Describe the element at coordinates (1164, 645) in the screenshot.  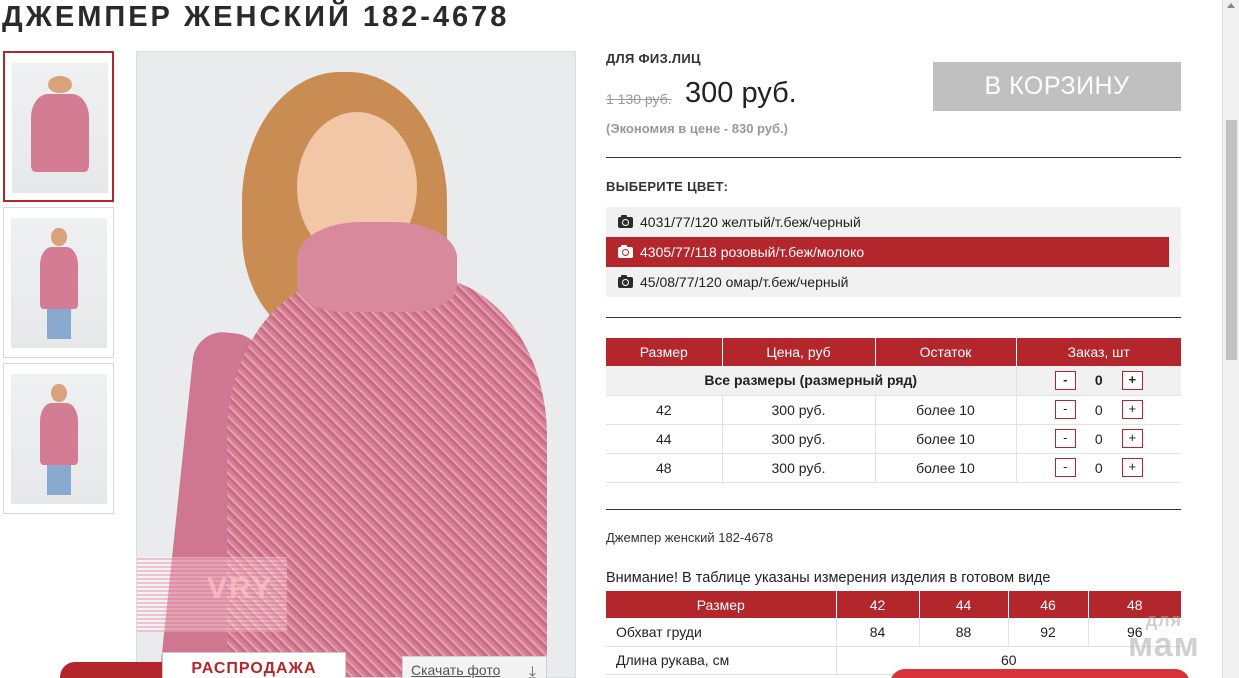
I see `site-logo-line2: мам` at that location.